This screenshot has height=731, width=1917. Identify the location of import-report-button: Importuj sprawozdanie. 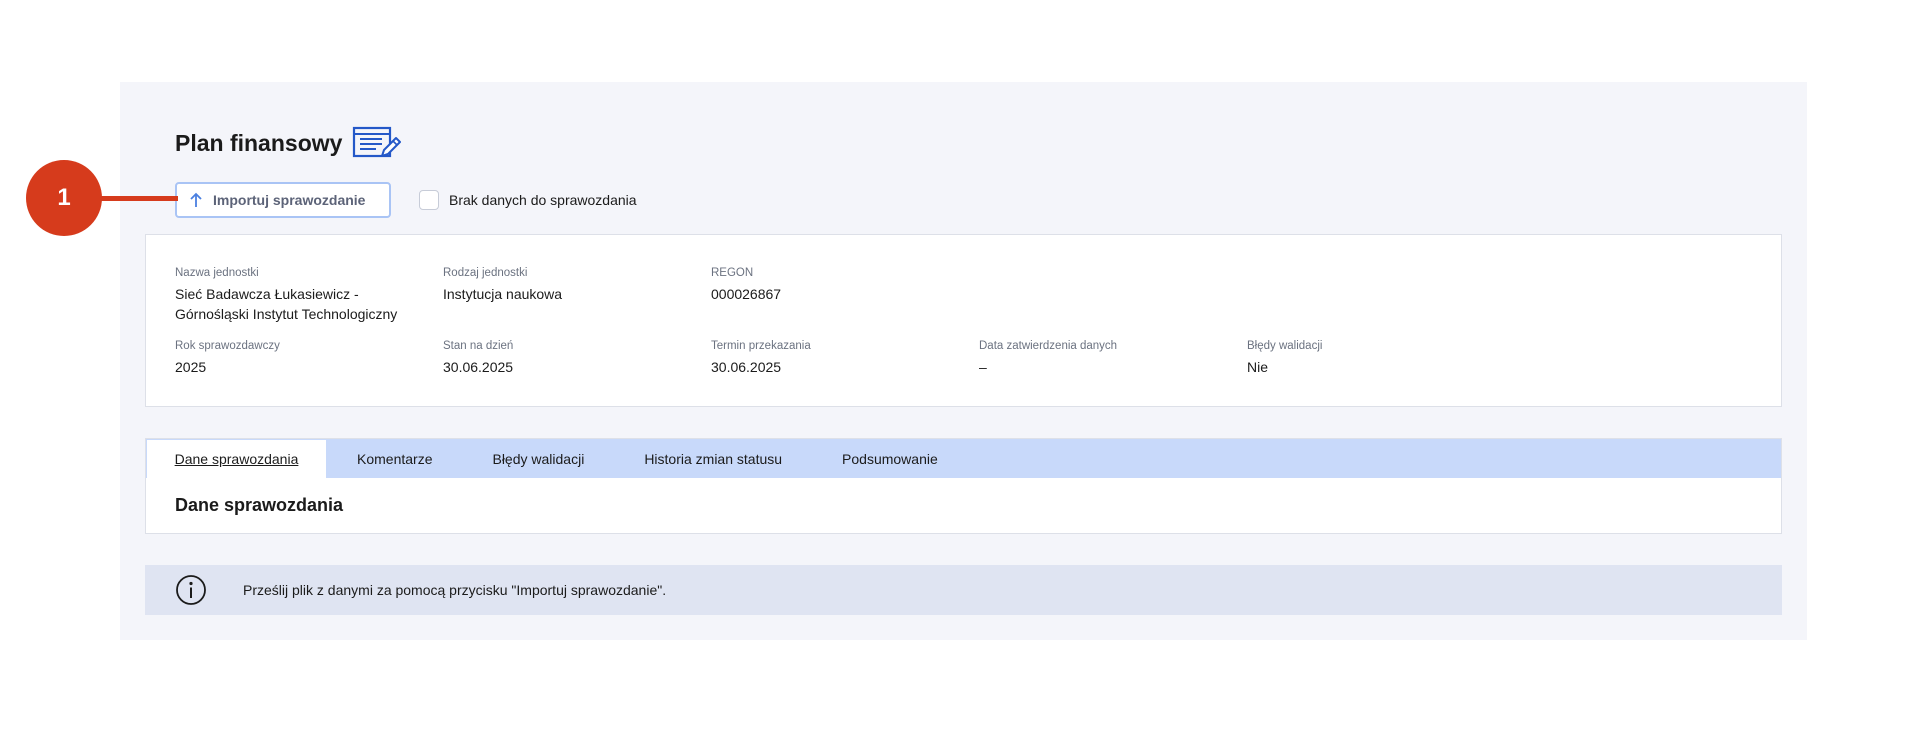
(283, 200).